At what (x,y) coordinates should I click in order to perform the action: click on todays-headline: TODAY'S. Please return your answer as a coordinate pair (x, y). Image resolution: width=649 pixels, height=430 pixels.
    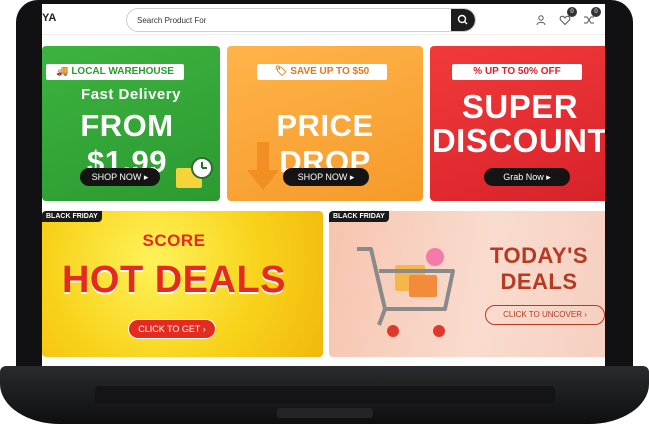
    Looking at the image, I should click on (539, 255).